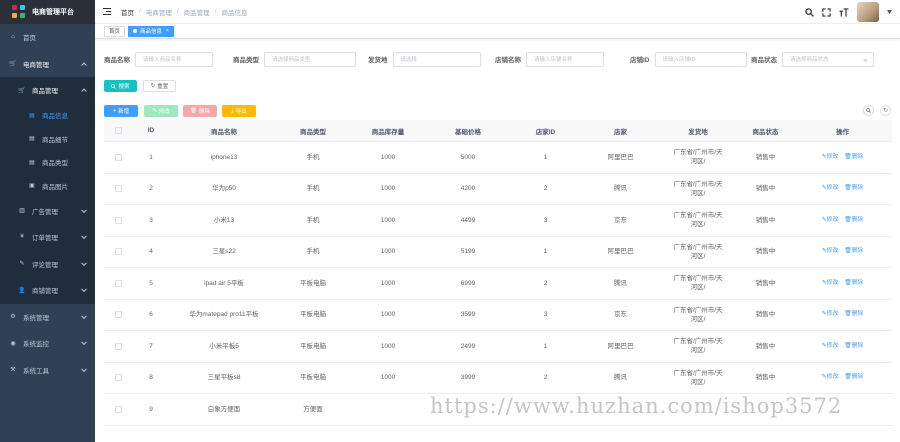  Describe the element at coordinates (388, 132) in the screenshot. I see `header-col-stock: 商品库存量` at that location.